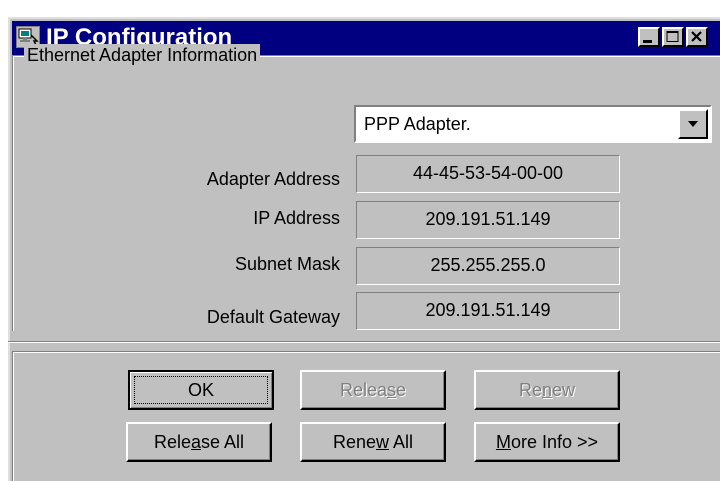 Image resolution: width=720 pixels, height=481 pixels. Describe the element at coordinates (273, 317) in the screenshot. I see `default-gateway-label: Default Gateway` at that location.